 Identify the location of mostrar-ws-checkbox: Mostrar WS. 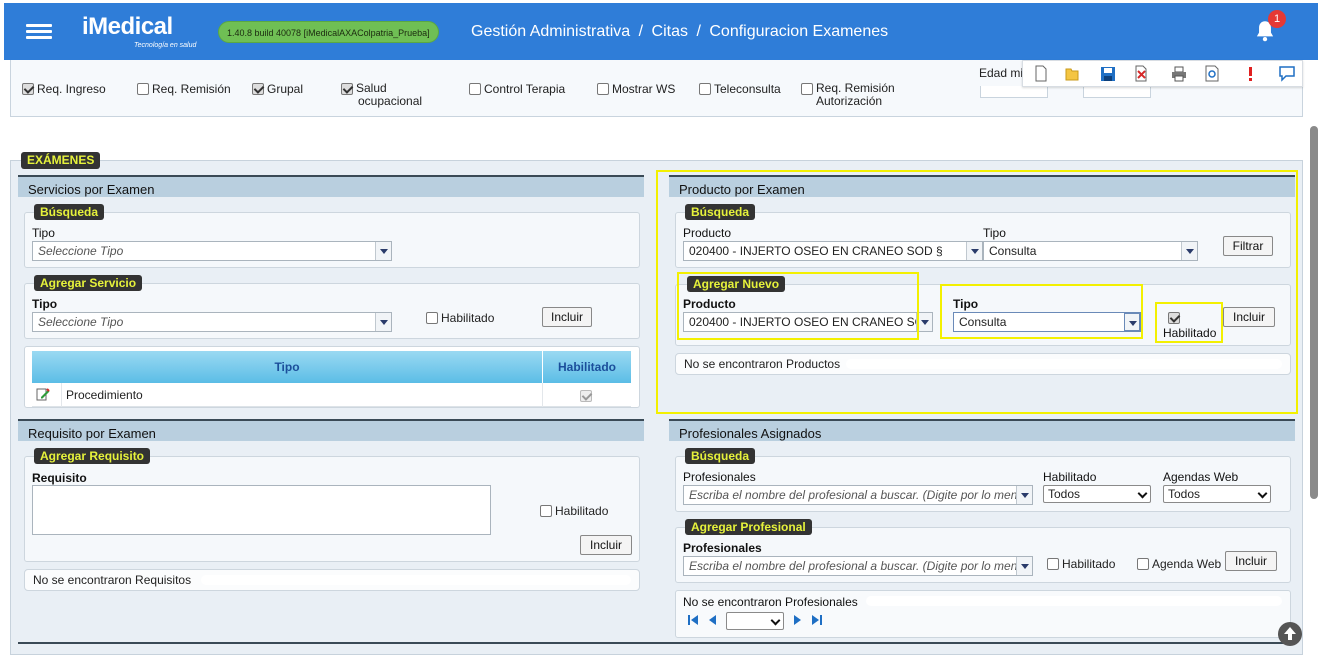
(636, 89).